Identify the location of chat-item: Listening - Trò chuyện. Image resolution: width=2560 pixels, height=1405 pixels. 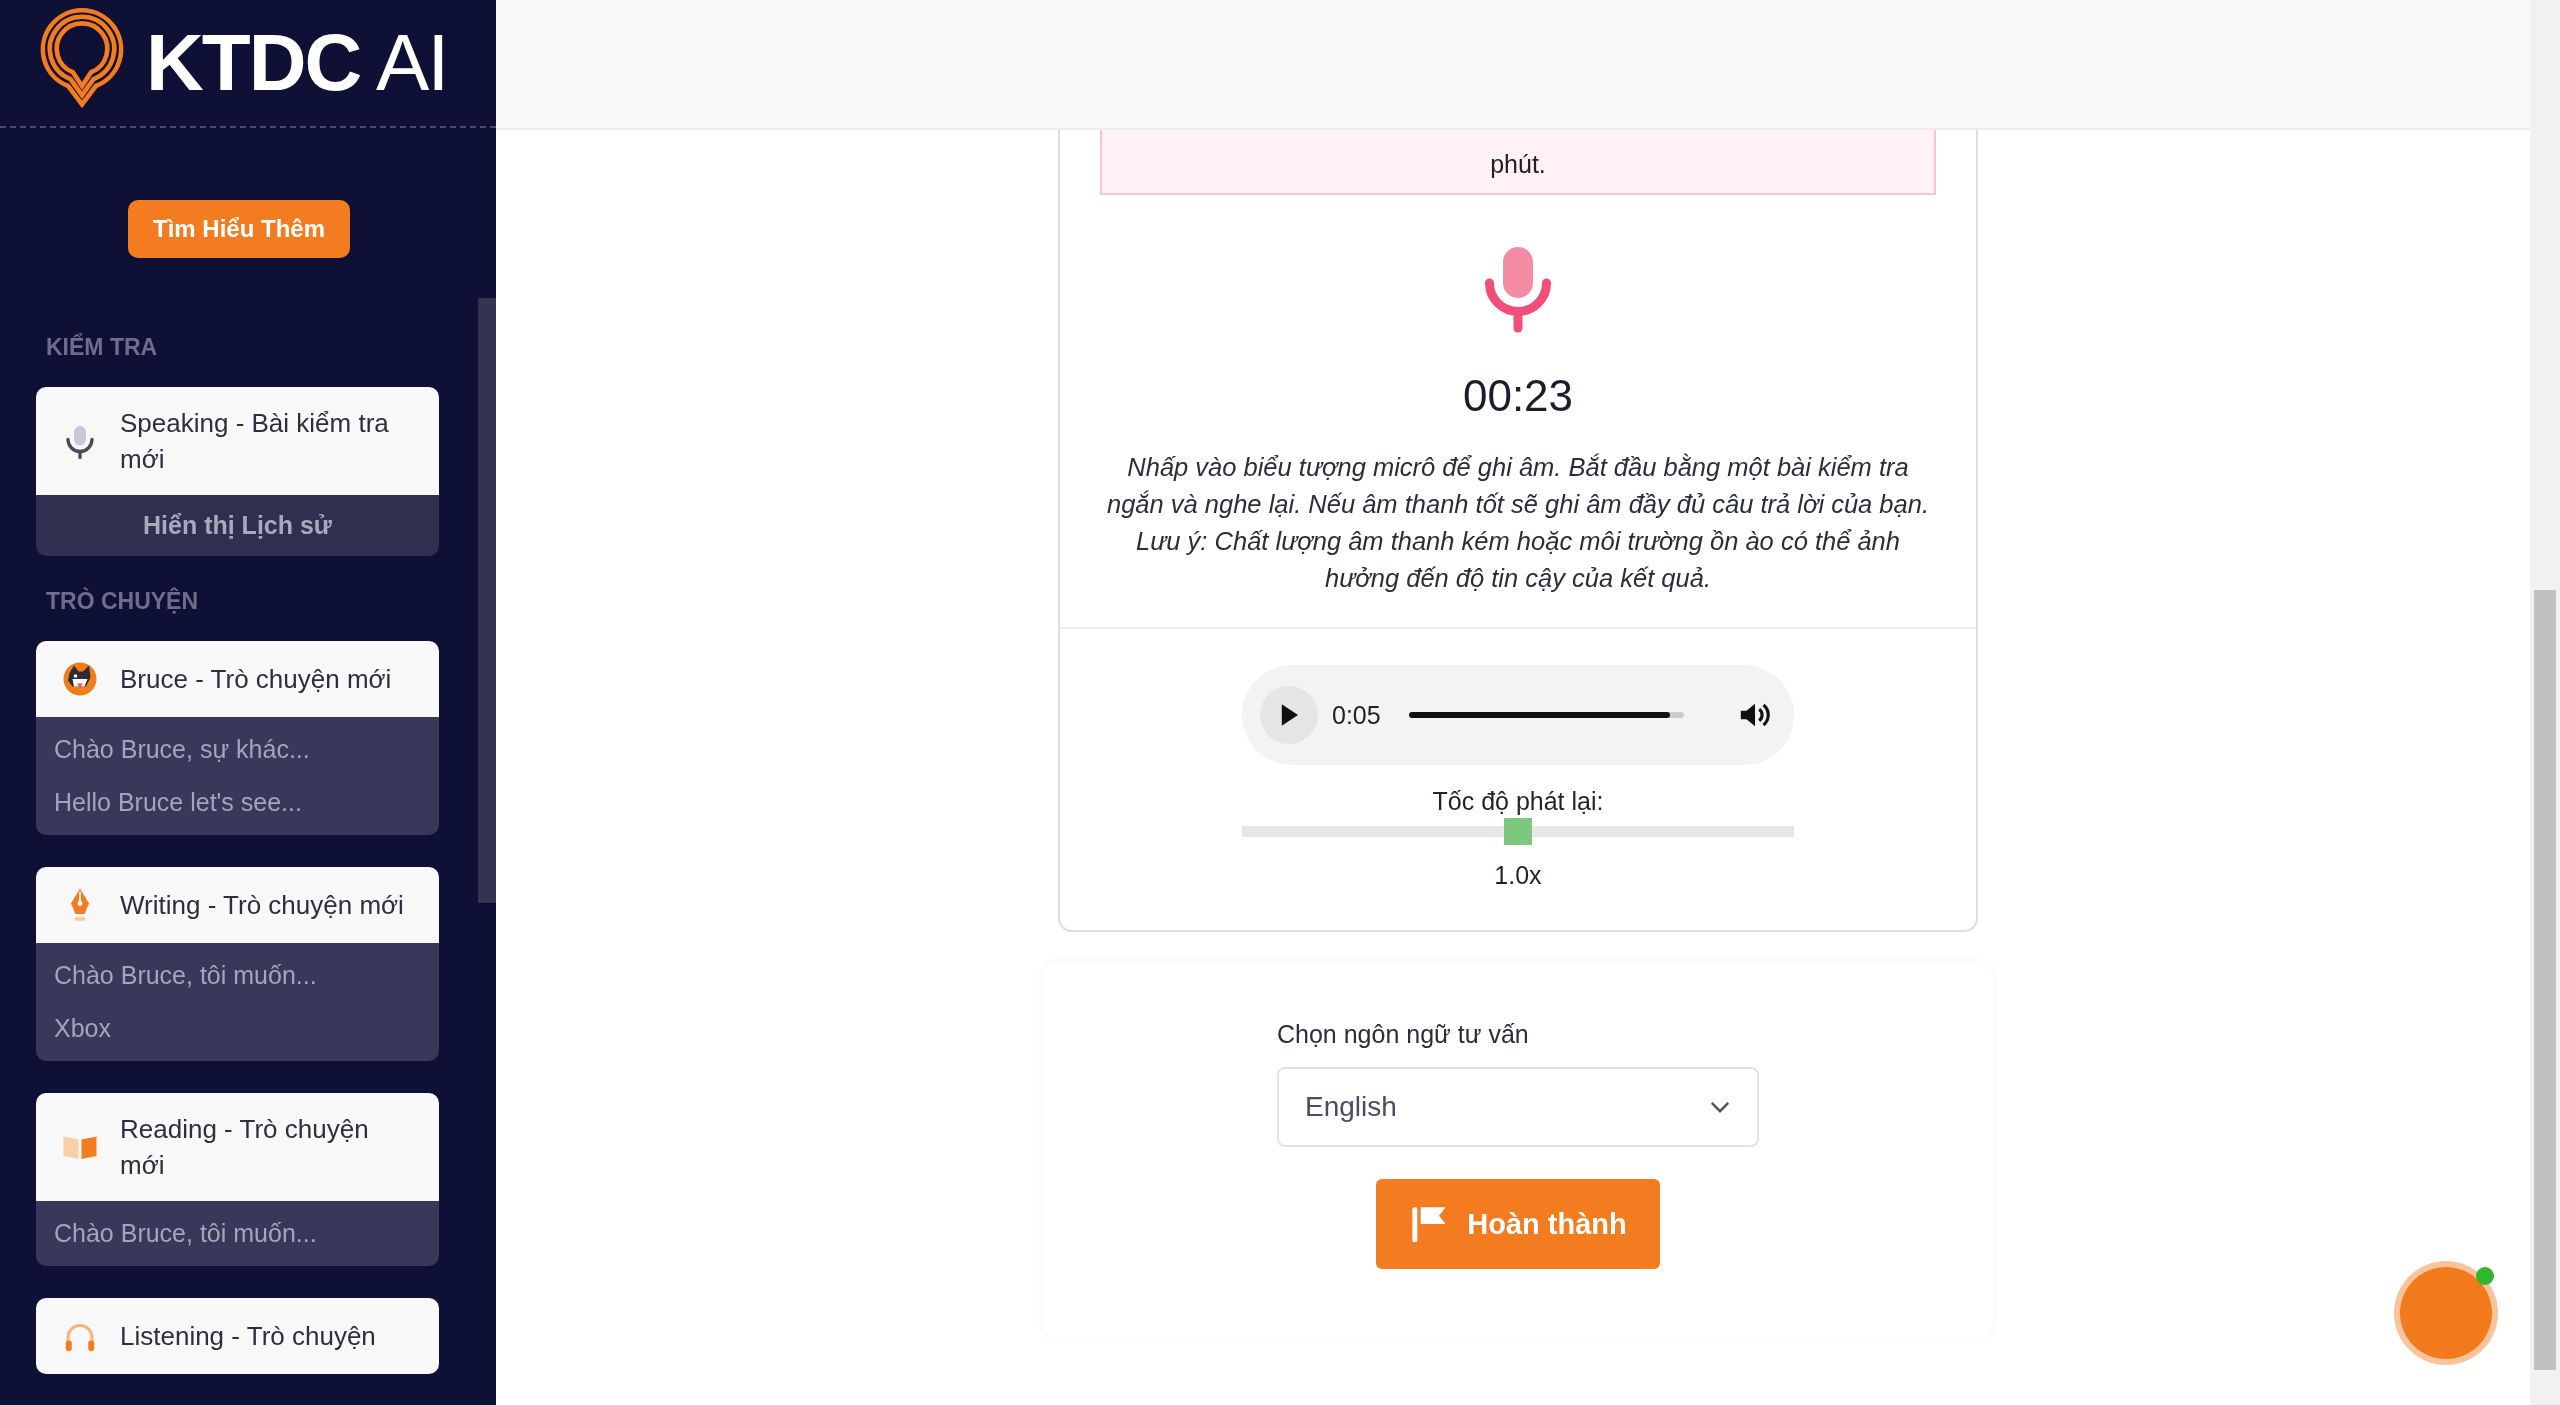
(237, 1336).